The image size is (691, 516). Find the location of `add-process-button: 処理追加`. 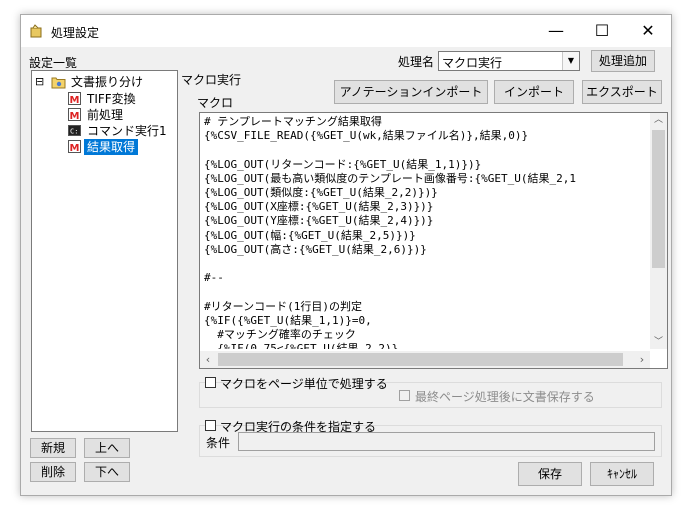

add-process-button: 処理追加 is located at coordinates (623, 61).